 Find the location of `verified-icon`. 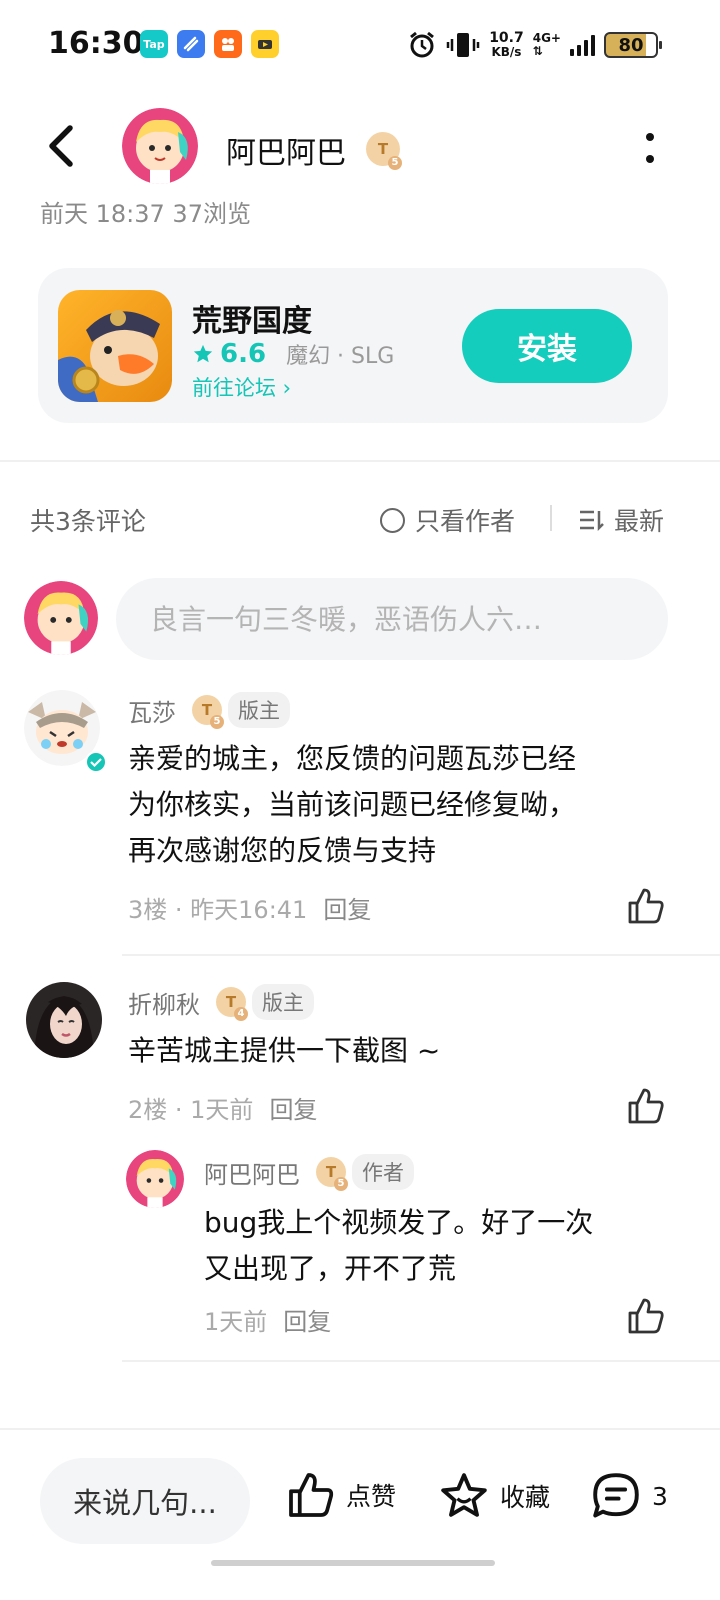

verified-icon is located at coordinates (96, 762).